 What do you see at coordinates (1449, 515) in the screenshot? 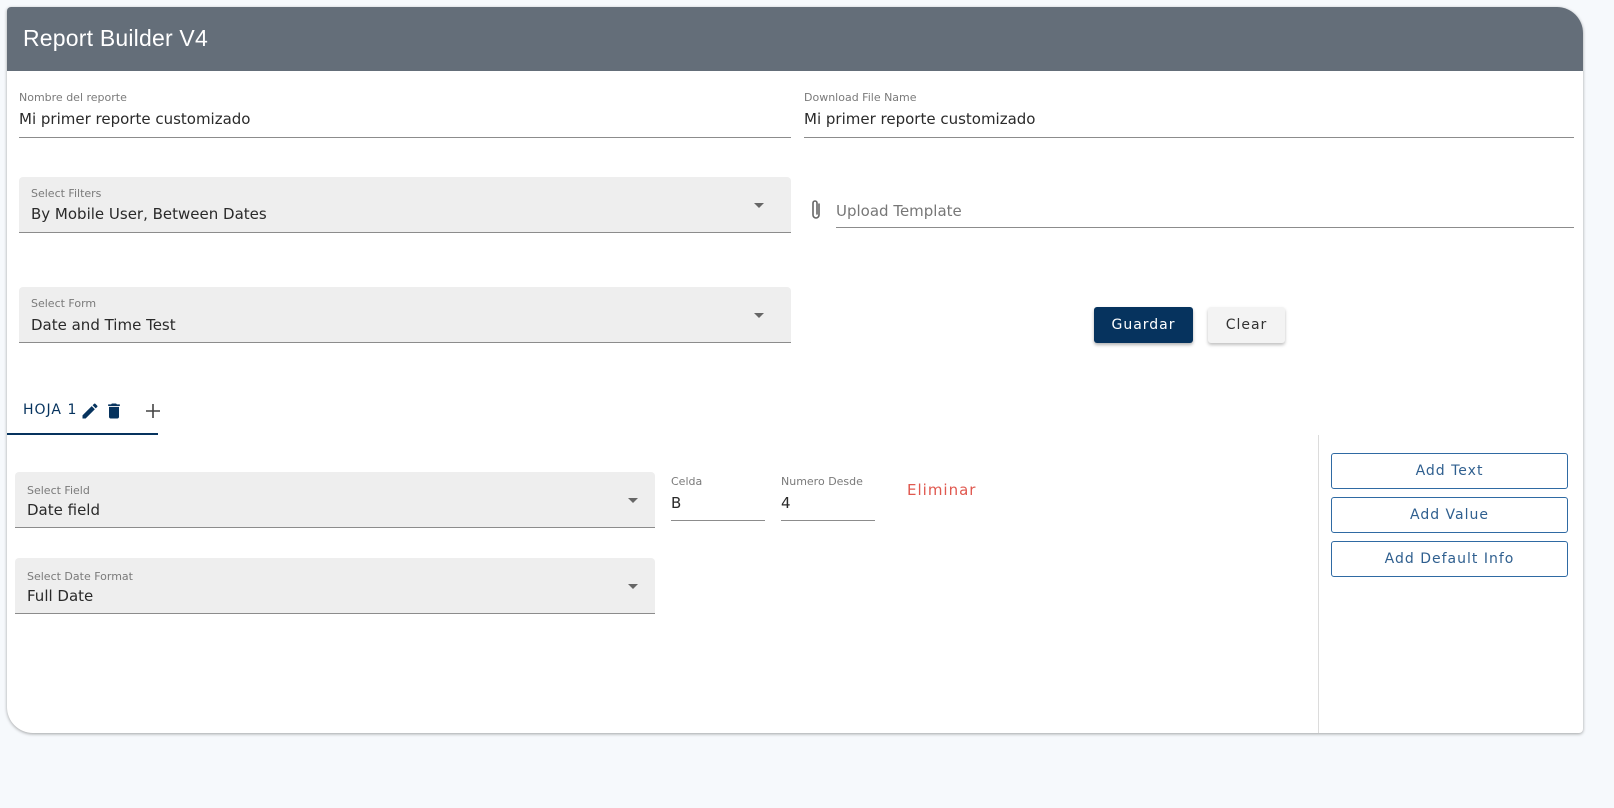
I see `add-value-button: Add Value` at bounding box center [1449, 515].